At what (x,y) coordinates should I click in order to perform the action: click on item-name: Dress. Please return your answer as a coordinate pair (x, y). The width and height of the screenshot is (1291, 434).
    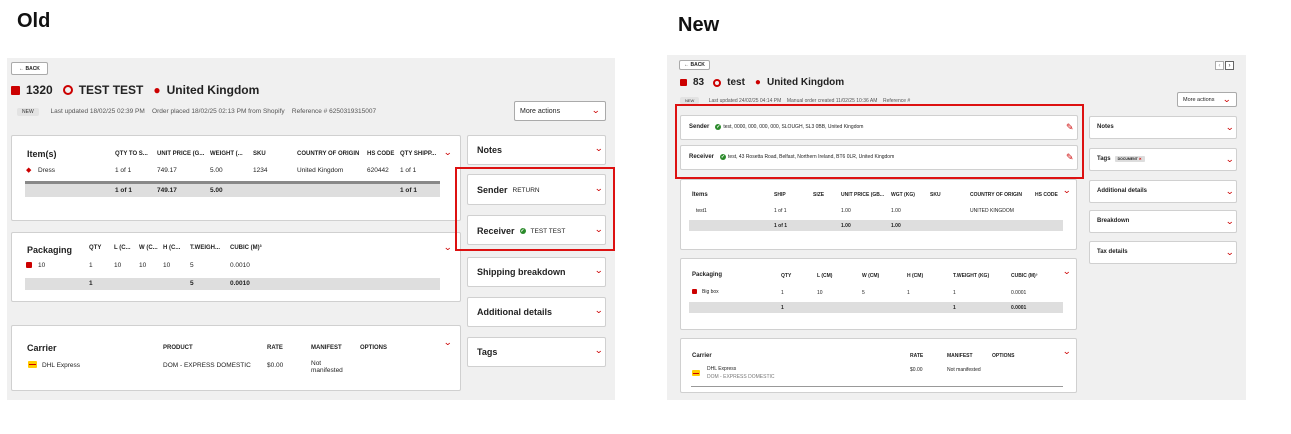
    Looking at the image, I should click on (46, 170).